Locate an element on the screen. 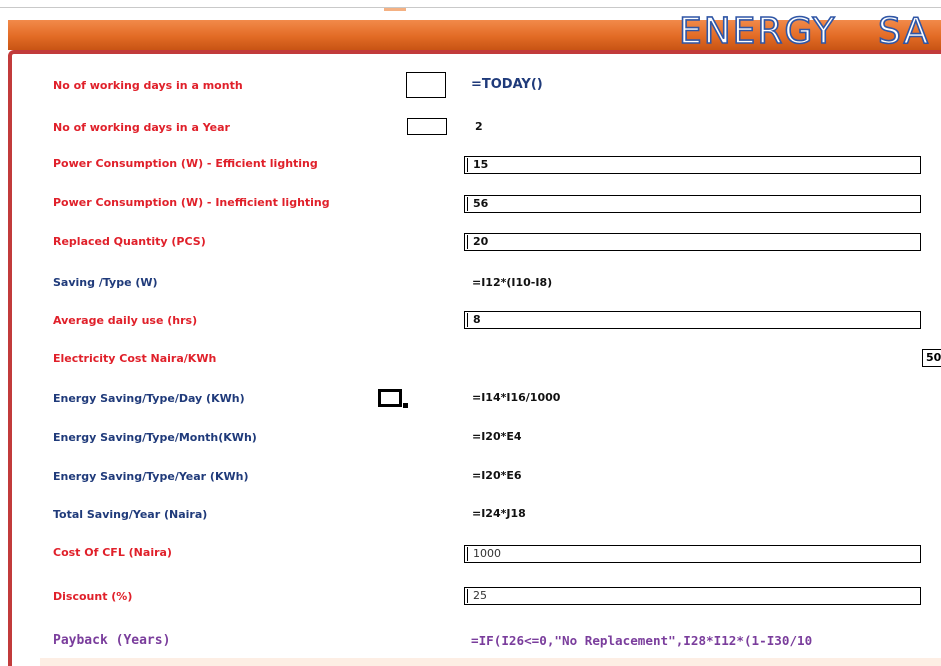 The image size is (941, 666). replaced-quantity-field: 20 is located at coordinates (692, 242).